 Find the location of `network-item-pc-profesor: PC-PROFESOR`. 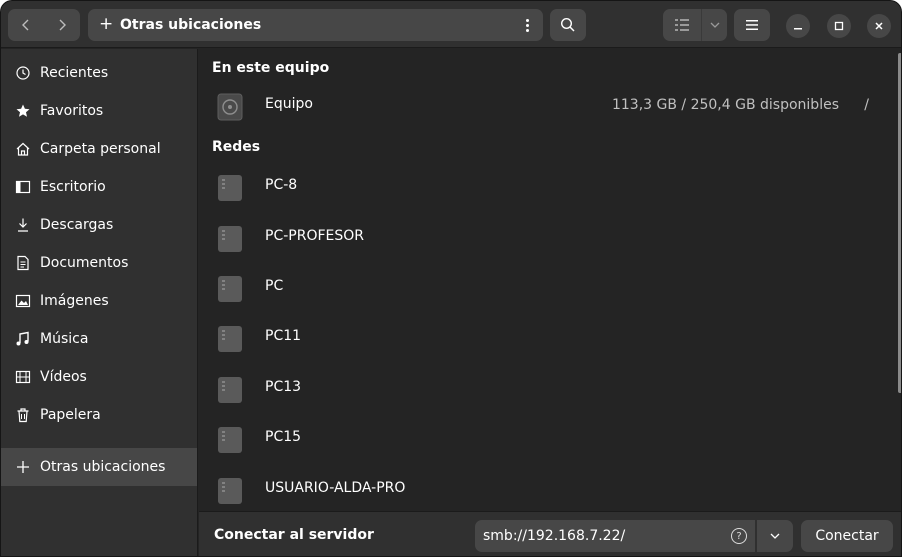

network-item-pc-profesor: PC-PROFESOR is located at coordinates (544, 238).